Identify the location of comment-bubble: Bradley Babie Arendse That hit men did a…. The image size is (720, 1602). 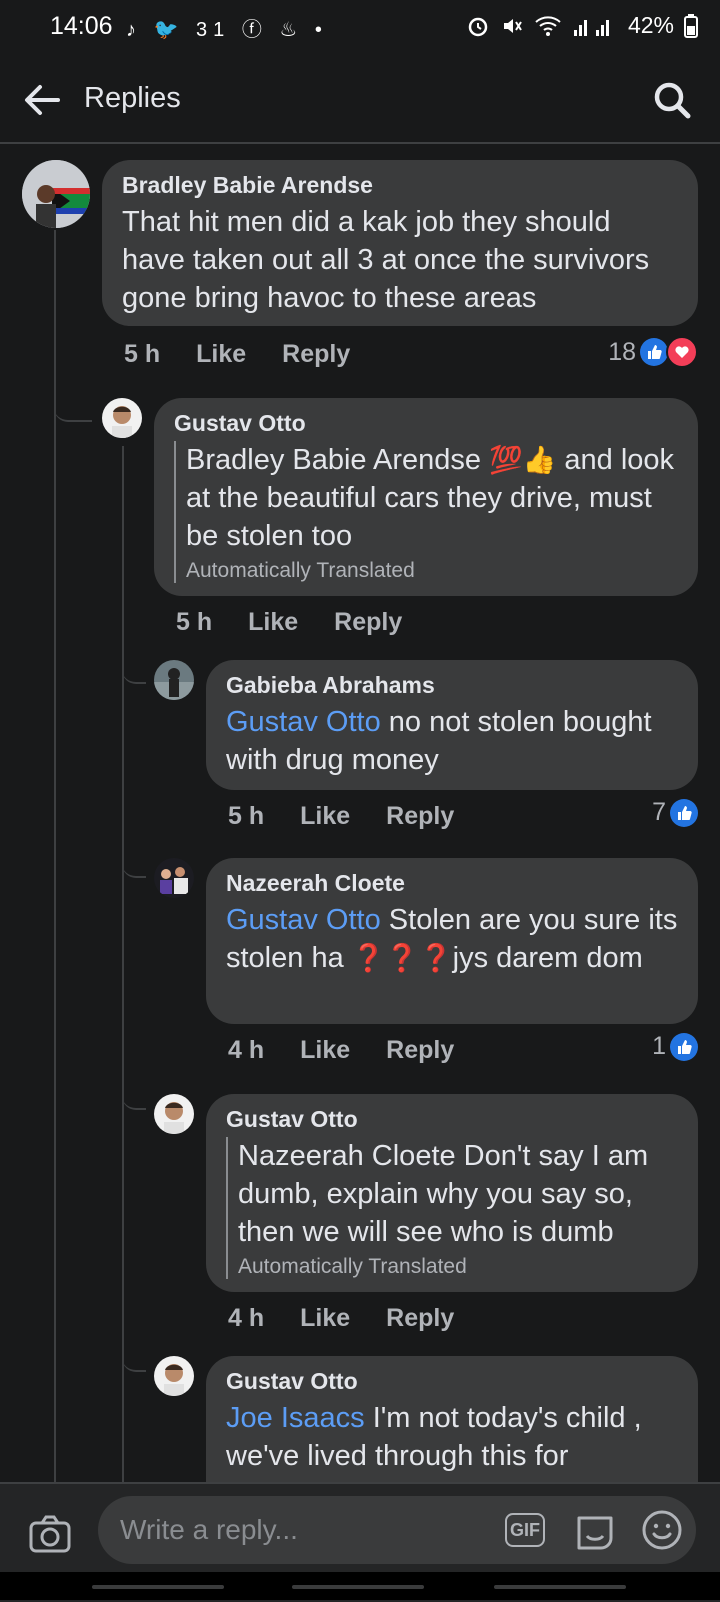
(400, 243).